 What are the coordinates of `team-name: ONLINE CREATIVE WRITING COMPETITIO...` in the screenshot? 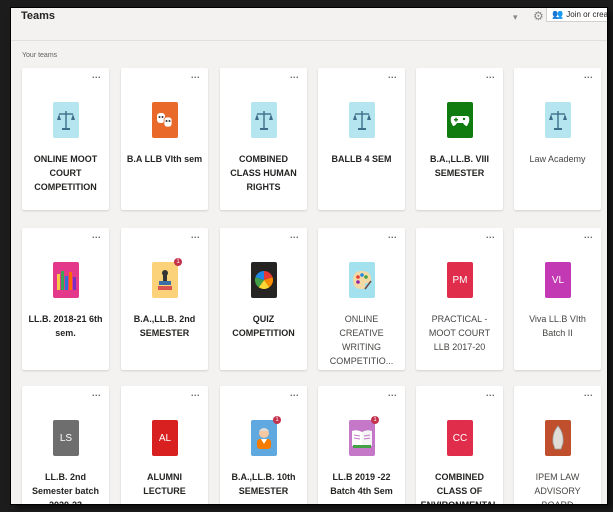 It's located at (361, 340).